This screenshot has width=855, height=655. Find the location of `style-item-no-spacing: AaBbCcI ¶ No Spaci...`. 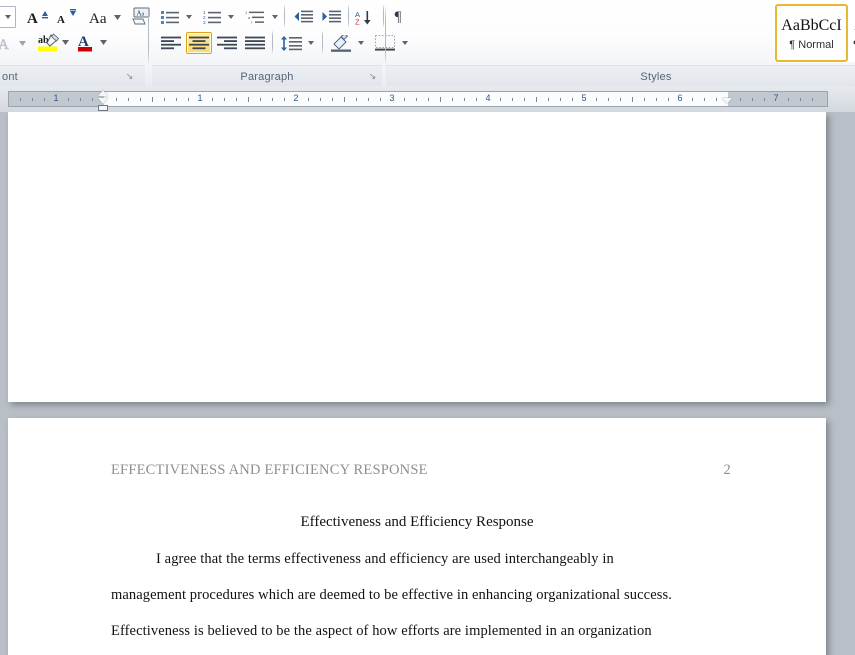

style-item-no-spacing: AaBbCcI ¶ No Spaci... is located at coordinates (851, 33).